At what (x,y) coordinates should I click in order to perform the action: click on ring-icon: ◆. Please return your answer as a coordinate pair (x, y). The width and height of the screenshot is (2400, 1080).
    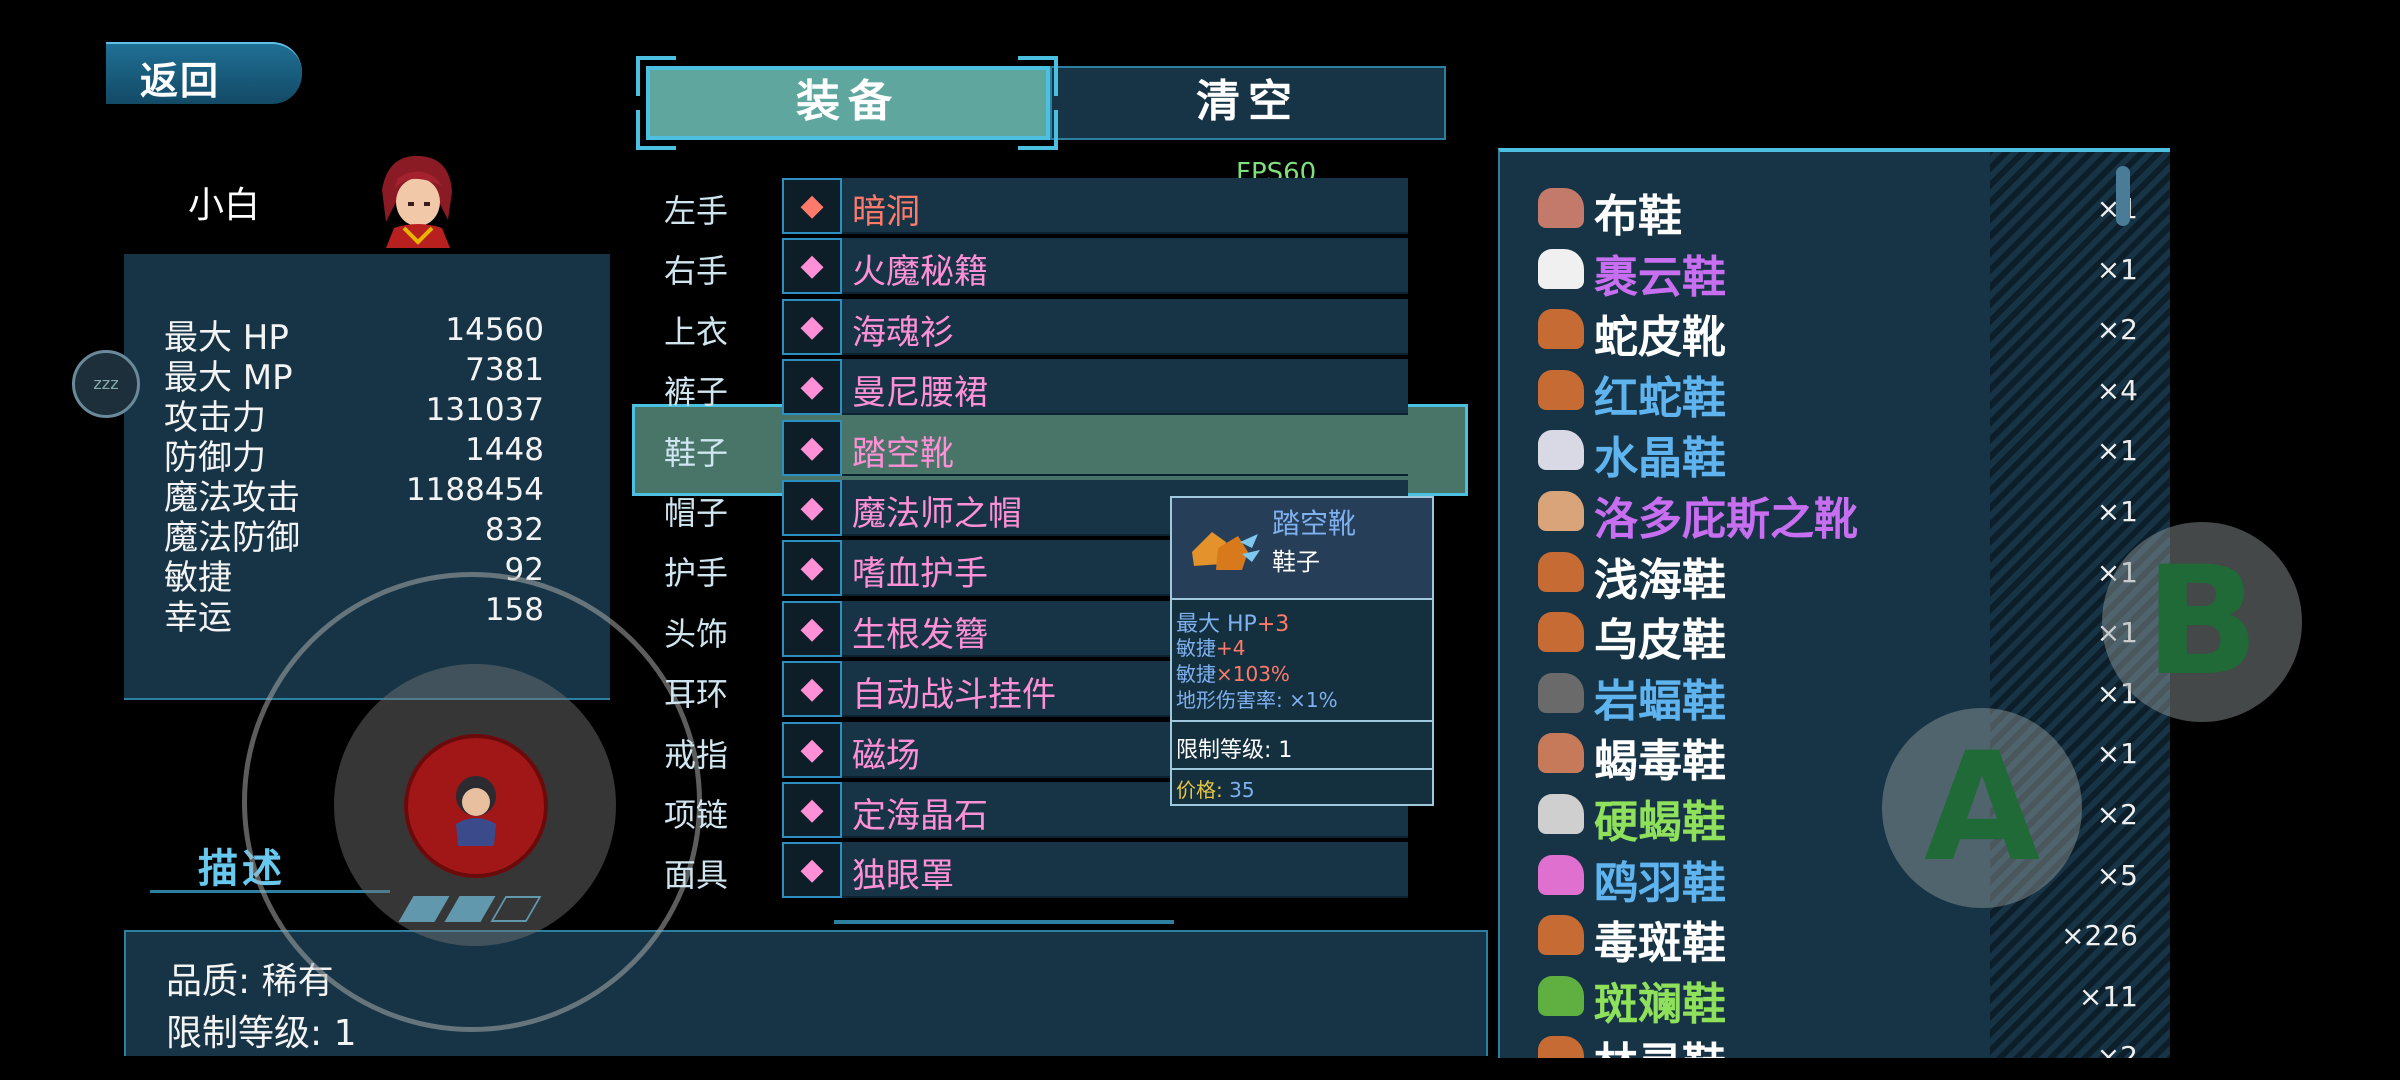
    Looking at the image, I should click on (812, 750).